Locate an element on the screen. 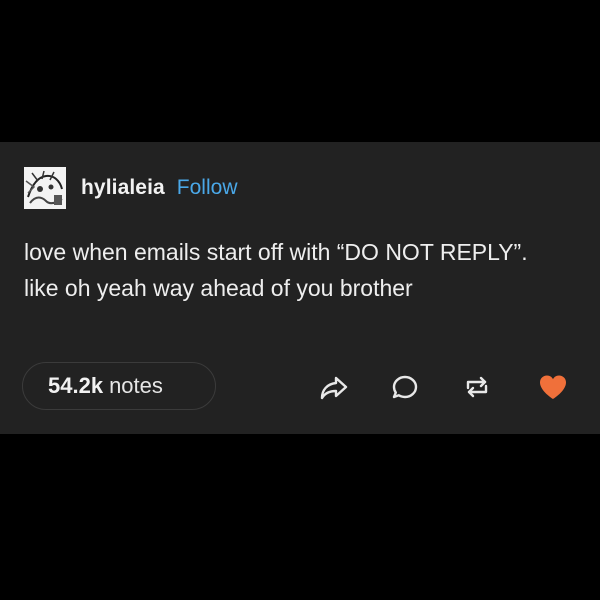 This screenshot has width=600, height=600. reply-icon is located at coordinates (405, 387).